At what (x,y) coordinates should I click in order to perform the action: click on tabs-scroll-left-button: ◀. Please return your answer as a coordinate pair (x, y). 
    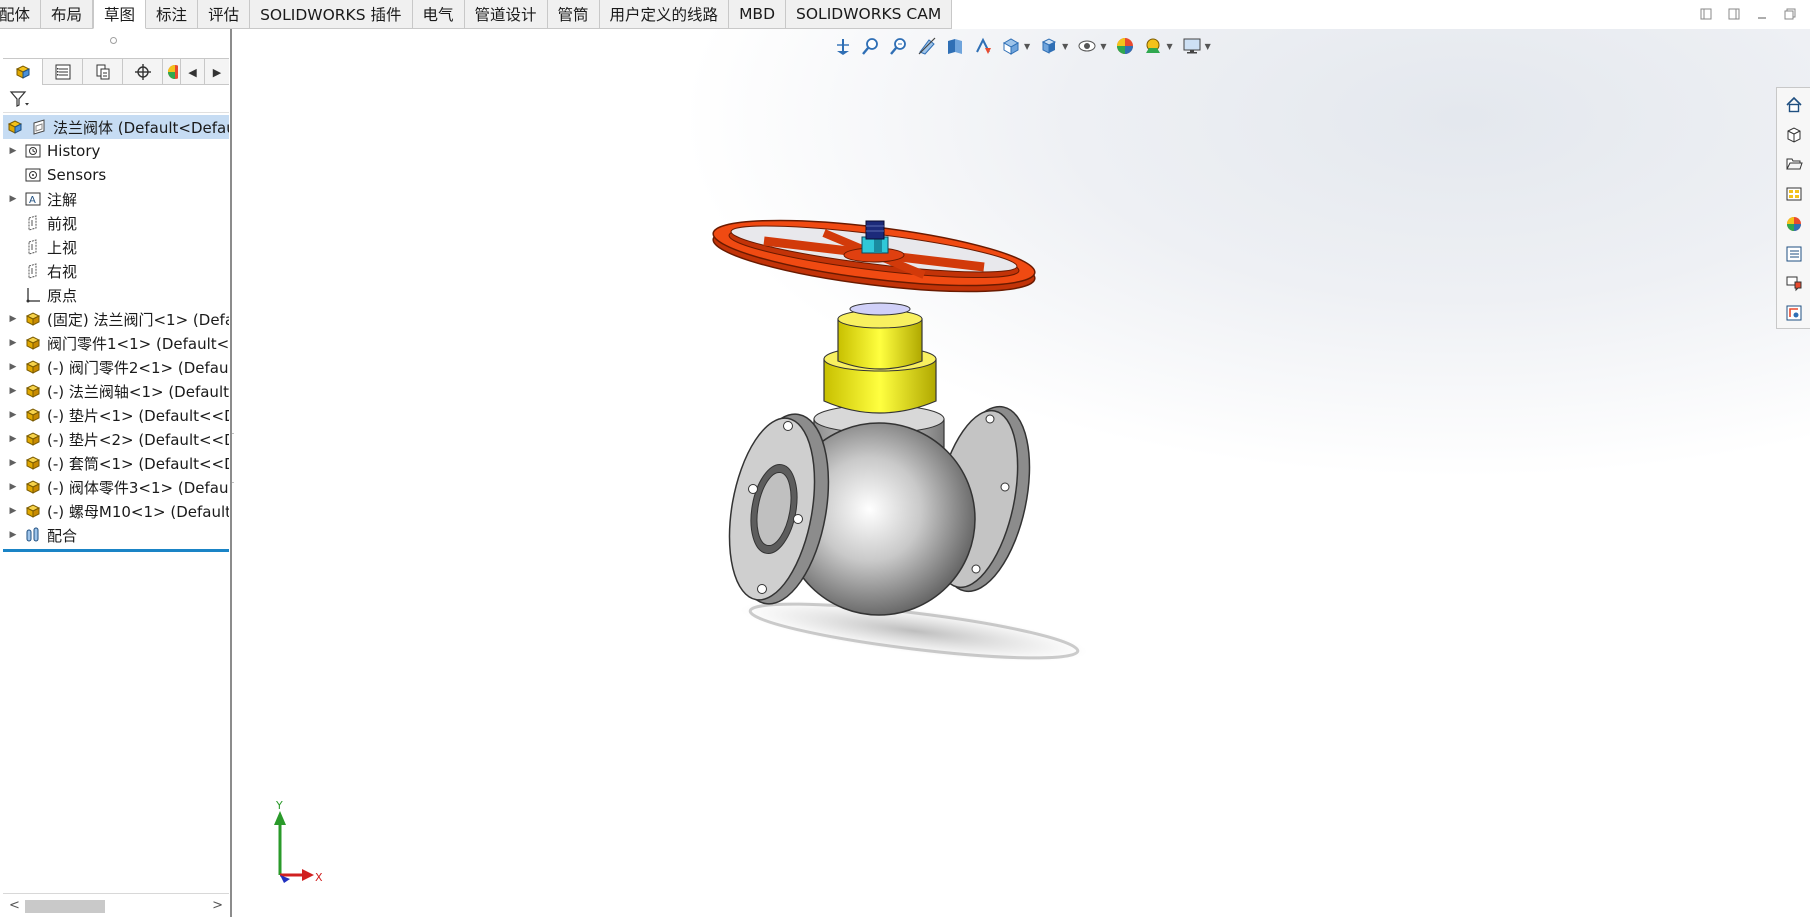
    Looking at the image, I should click on (193, 72).